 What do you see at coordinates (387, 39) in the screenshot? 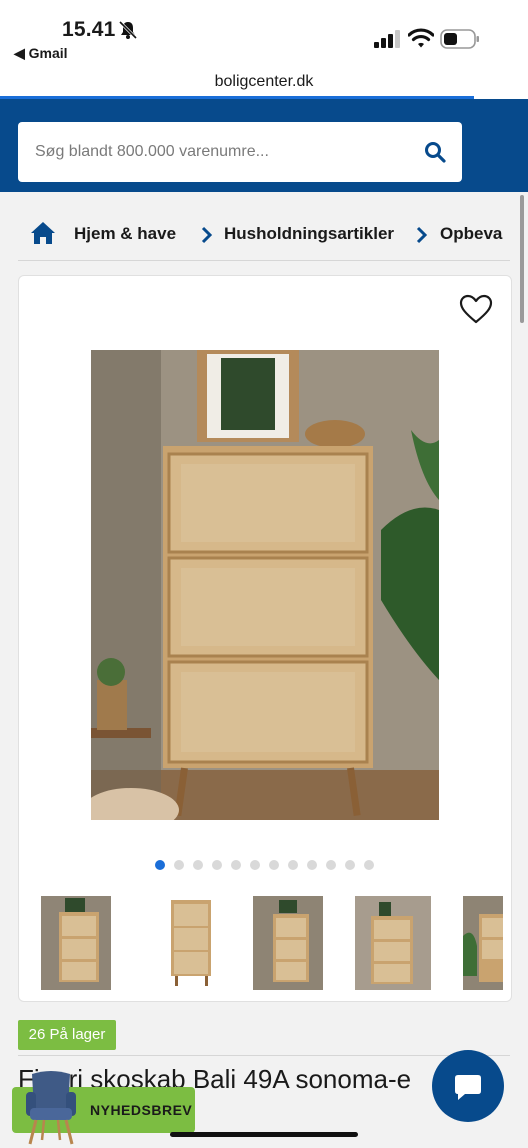
I see `cellular-signal-icon` at bounding box center [387, 39].